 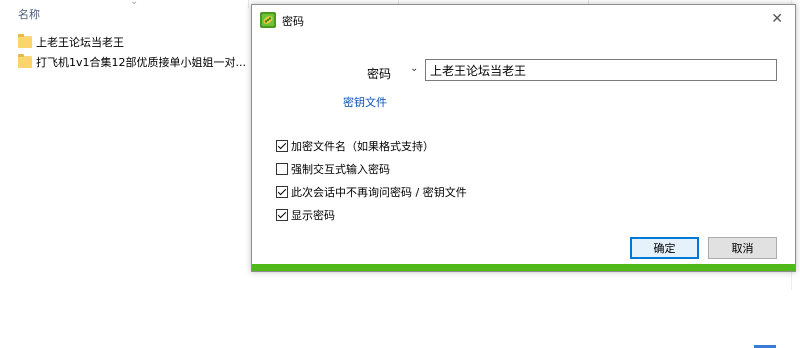 I want to click on remember-session-option: 此次会话中不再询问密码 / 密钥文件, so click(x=371, y=192).